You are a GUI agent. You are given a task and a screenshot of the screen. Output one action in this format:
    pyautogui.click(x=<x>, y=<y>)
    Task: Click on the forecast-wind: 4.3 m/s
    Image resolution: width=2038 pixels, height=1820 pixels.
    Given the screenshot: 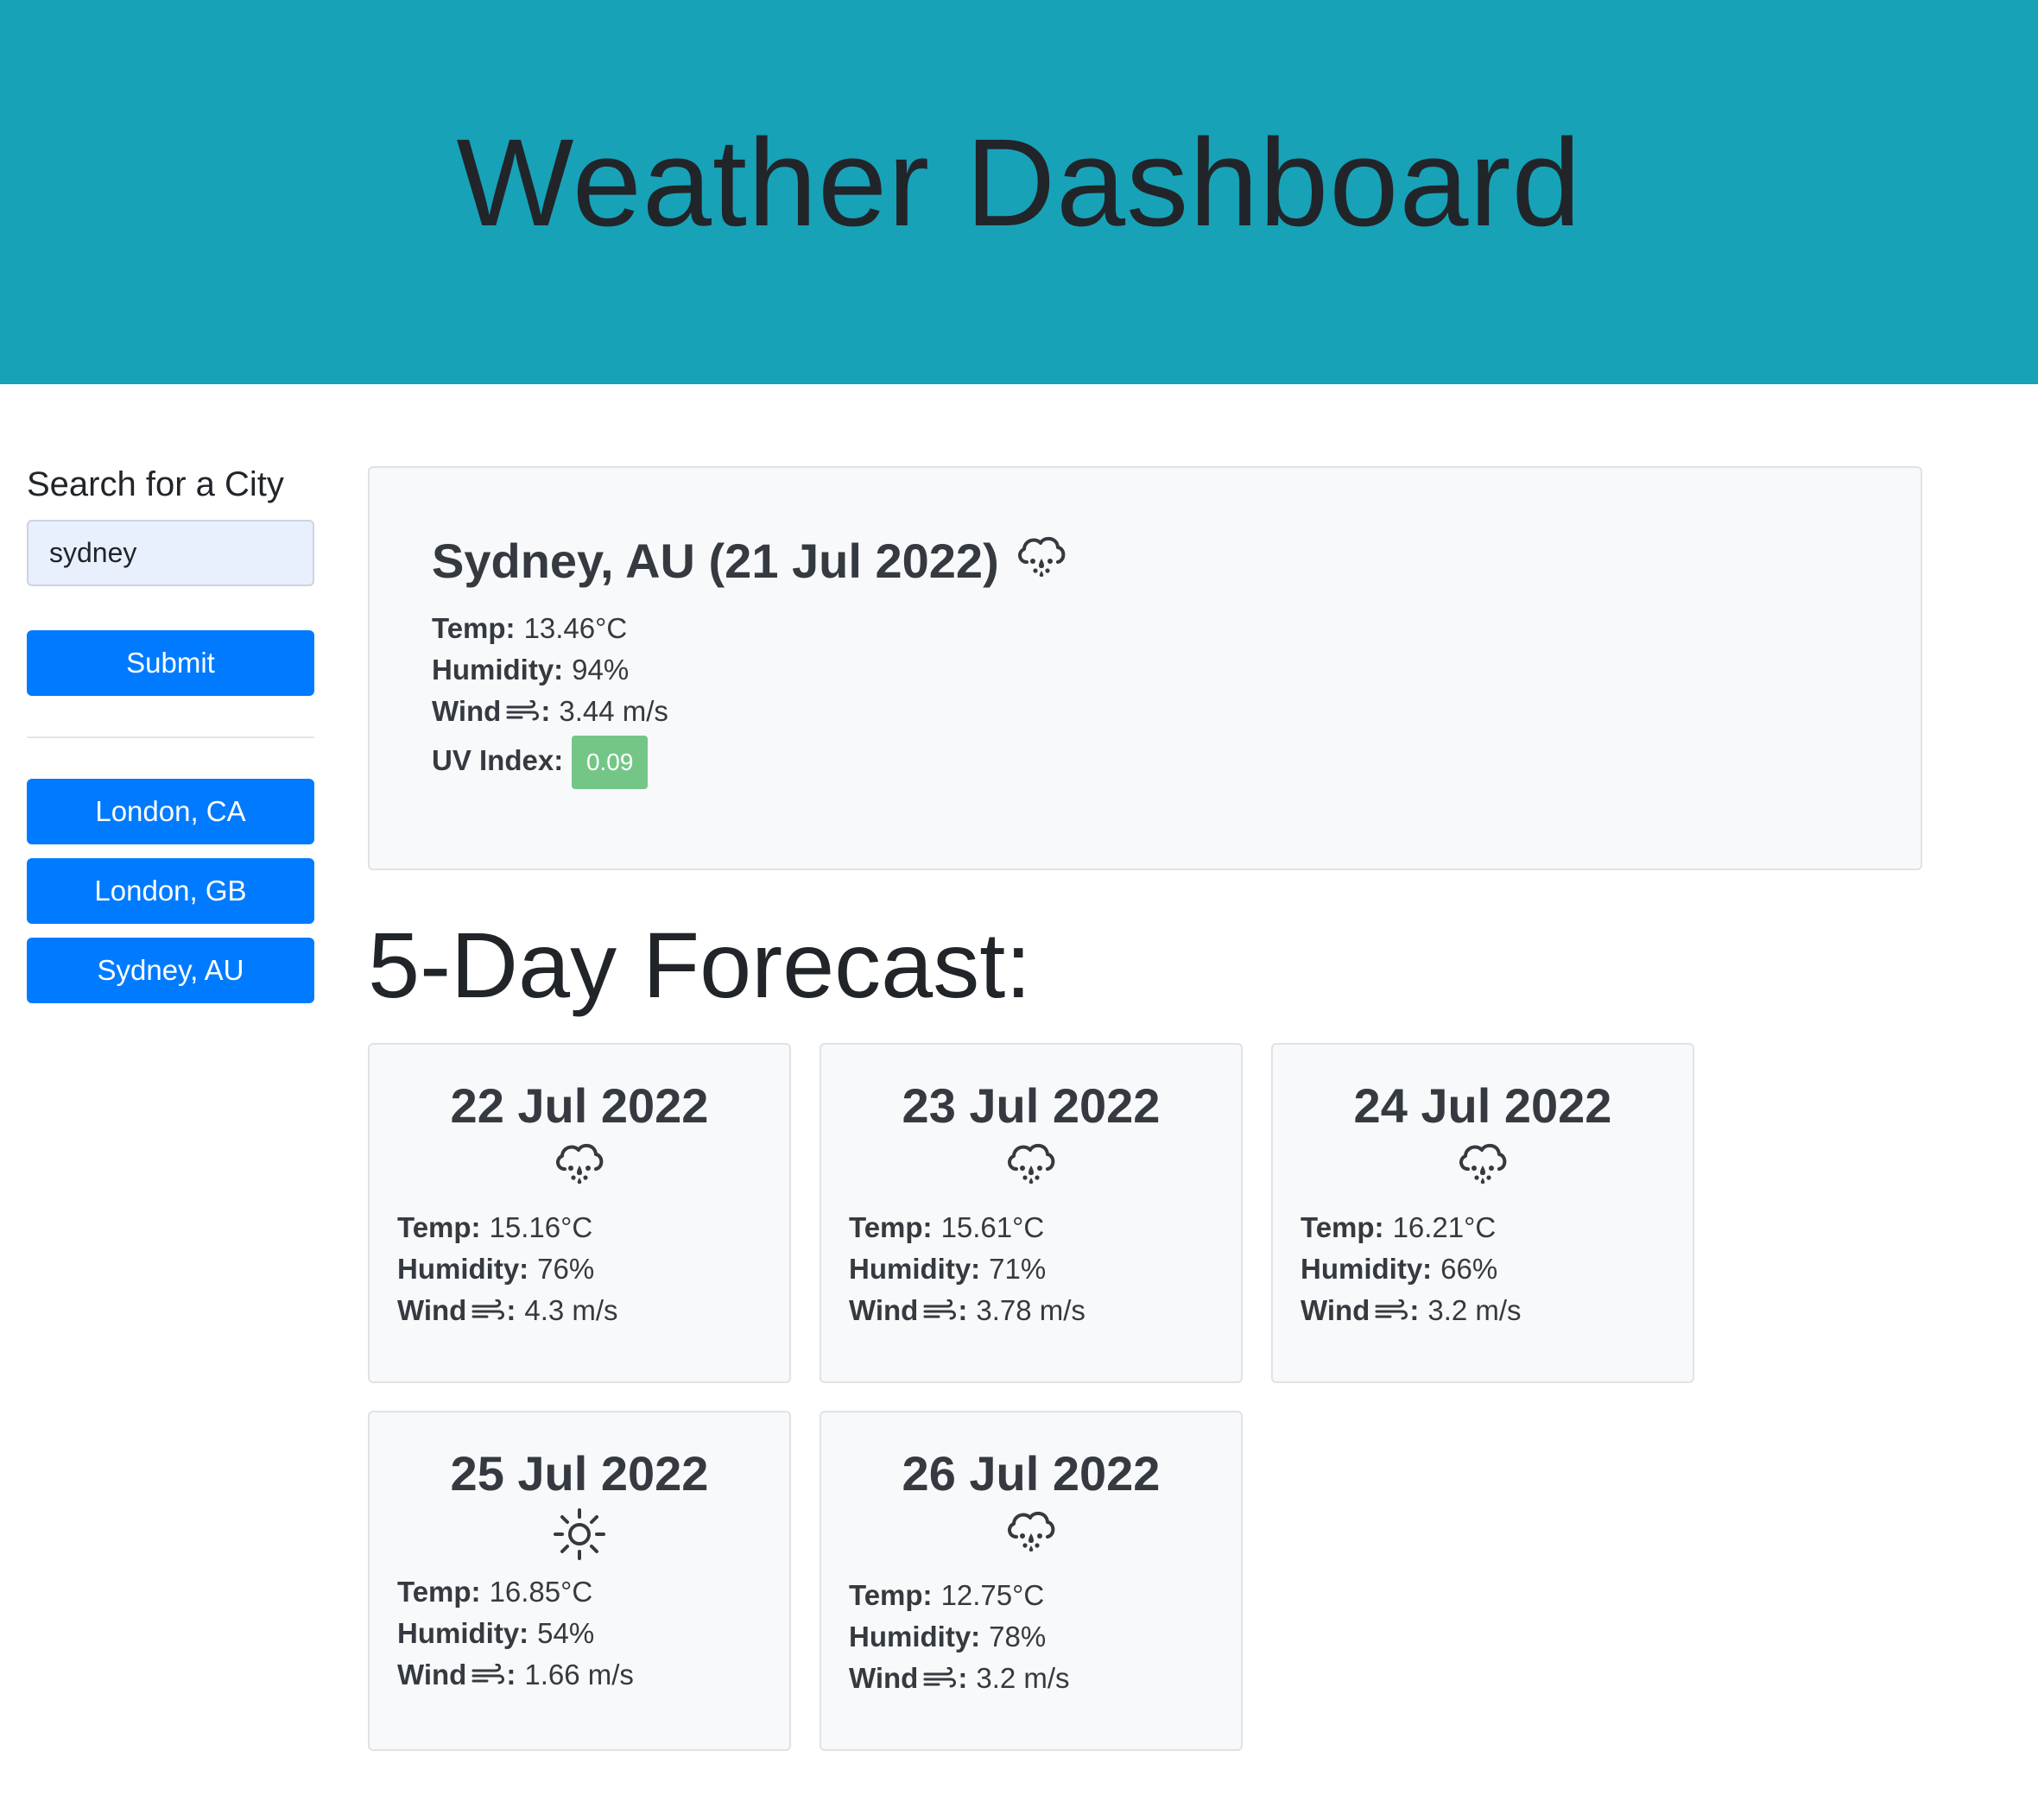 What is the action you would take?
    pyautogui.click(x=571, y=1310)
    